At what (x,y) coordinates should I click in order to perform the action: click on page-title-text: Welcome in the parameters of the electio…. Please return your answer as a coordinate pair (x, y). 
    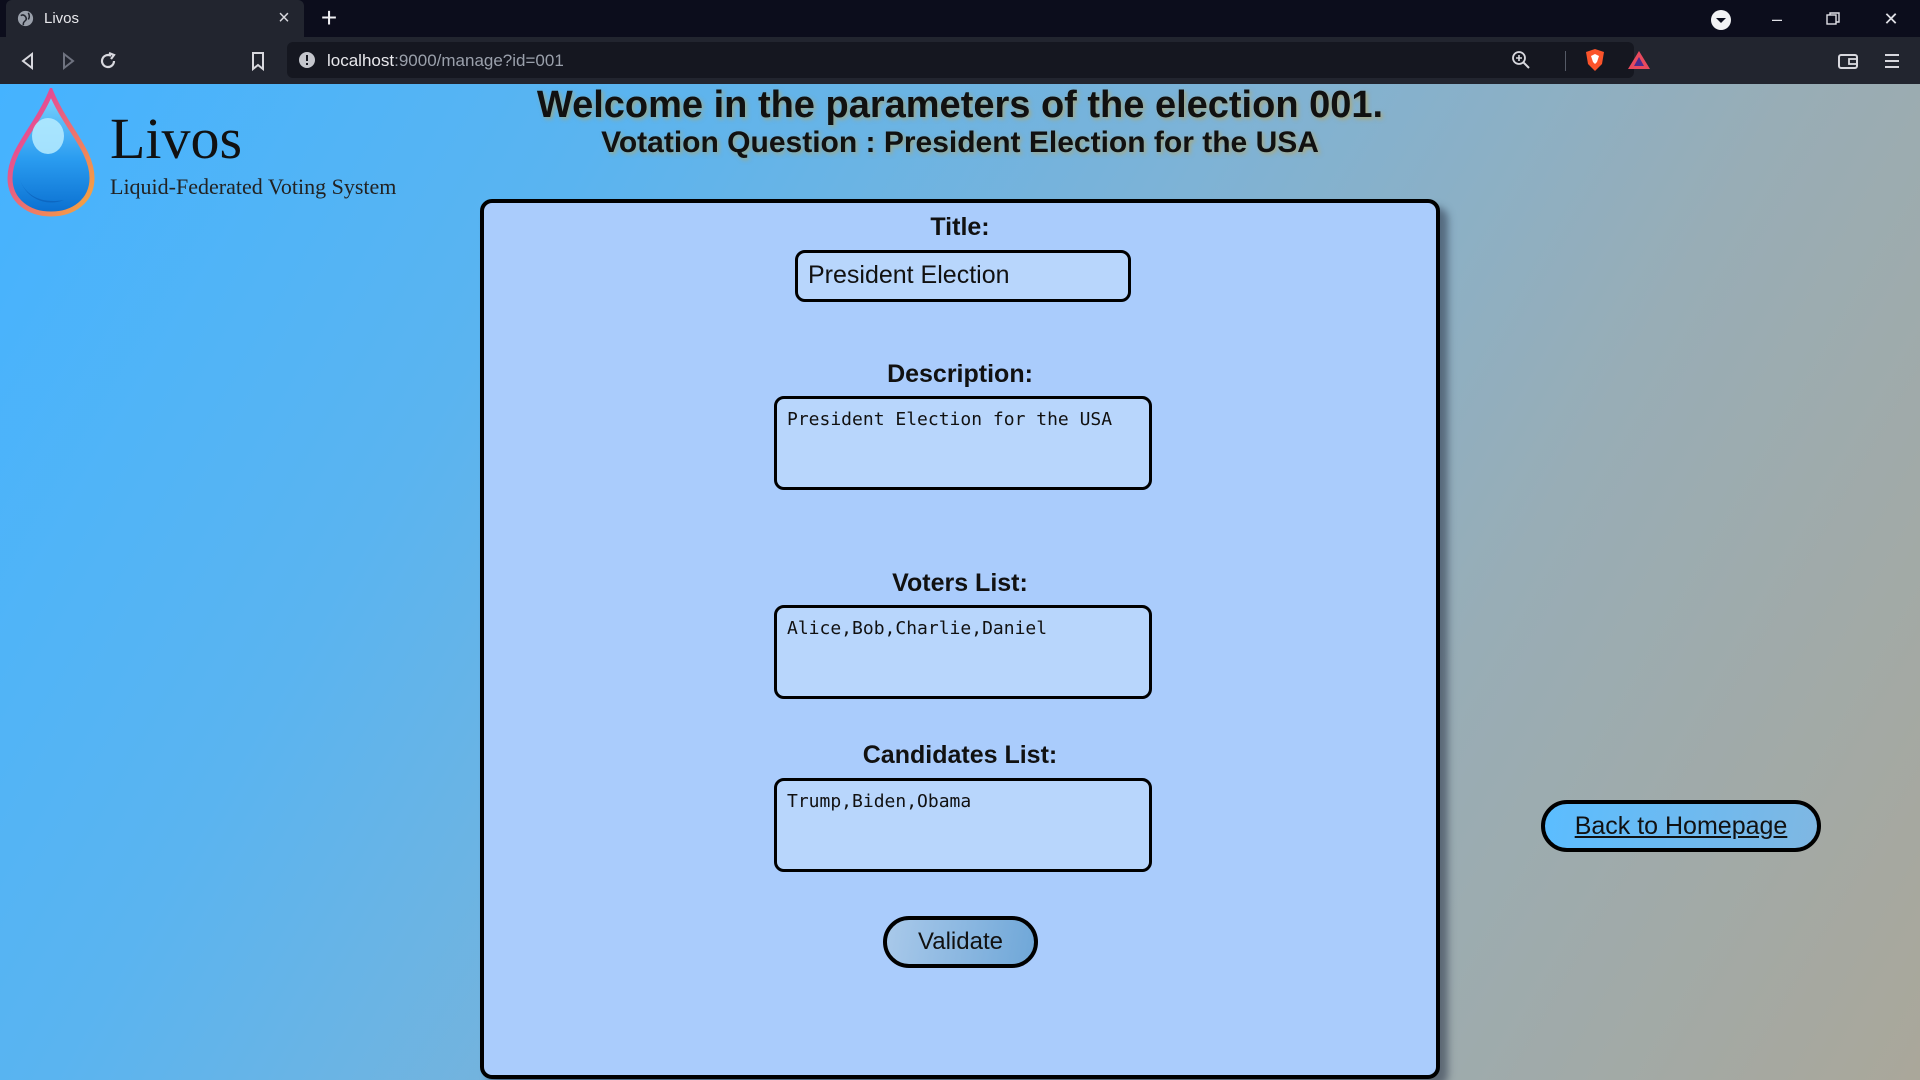
    Looking at the image, I should click on (960, 105).